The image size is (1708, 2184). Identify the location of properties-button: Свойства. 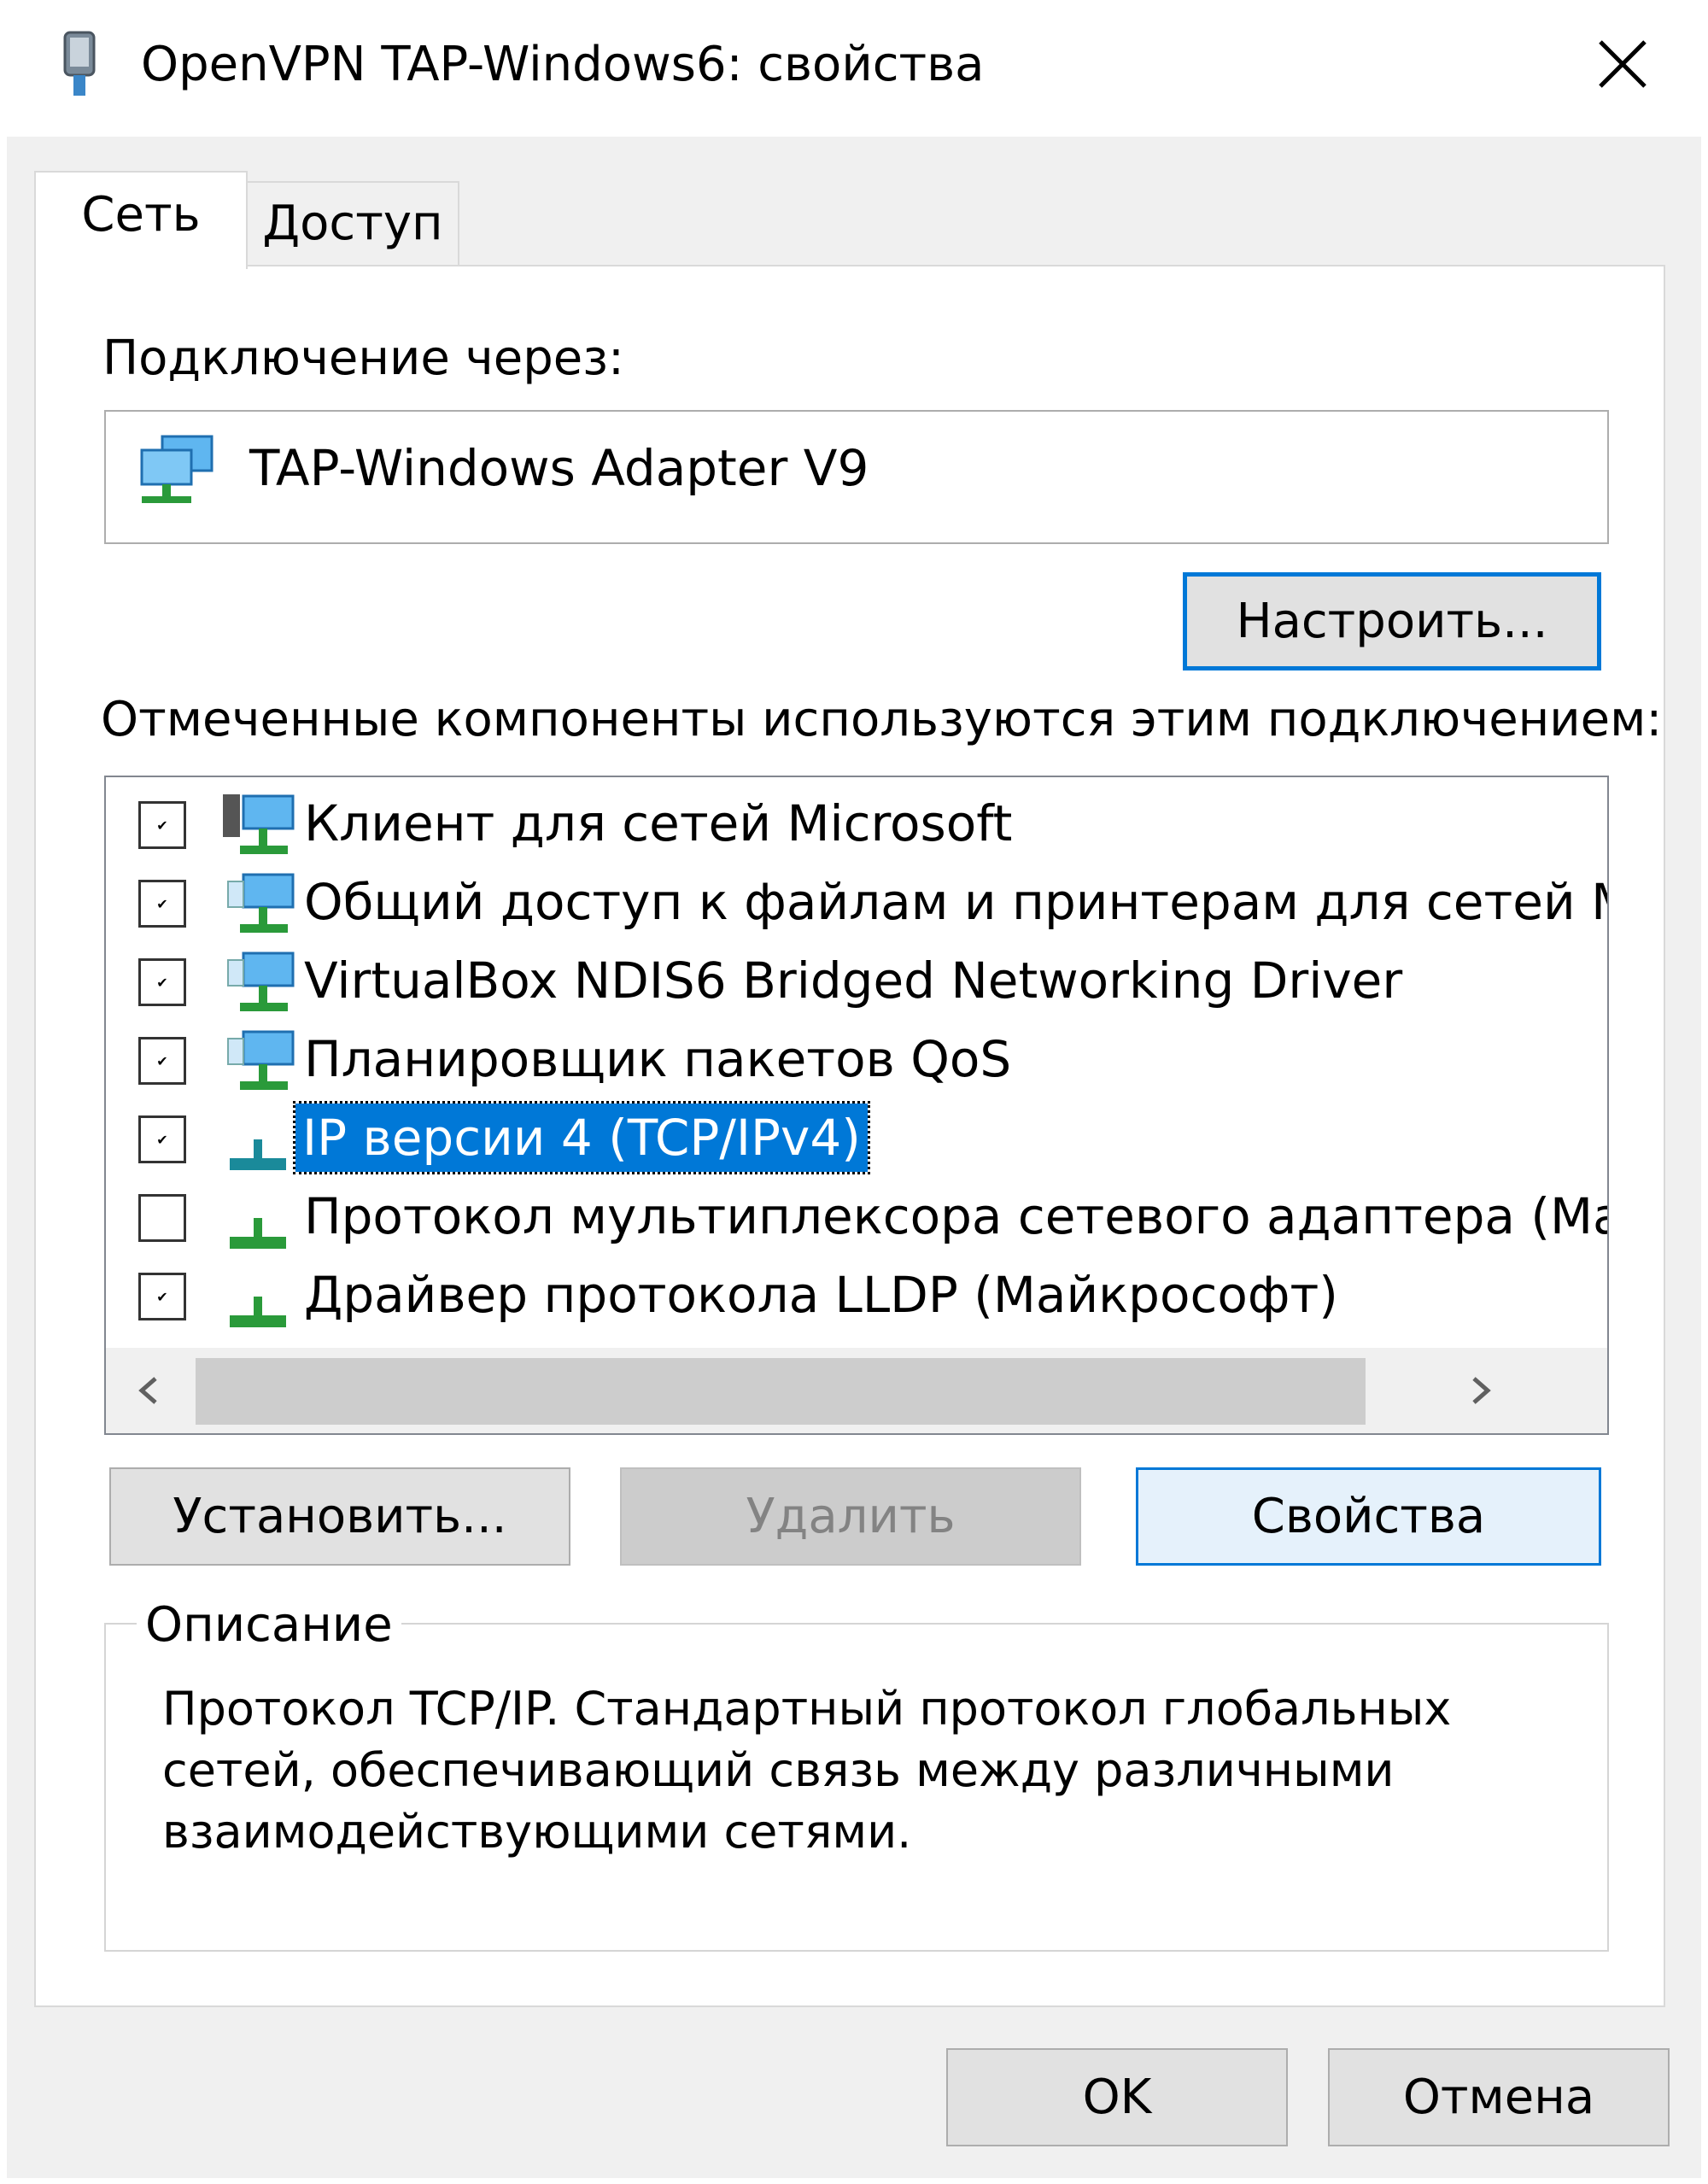
(1368, 1516).